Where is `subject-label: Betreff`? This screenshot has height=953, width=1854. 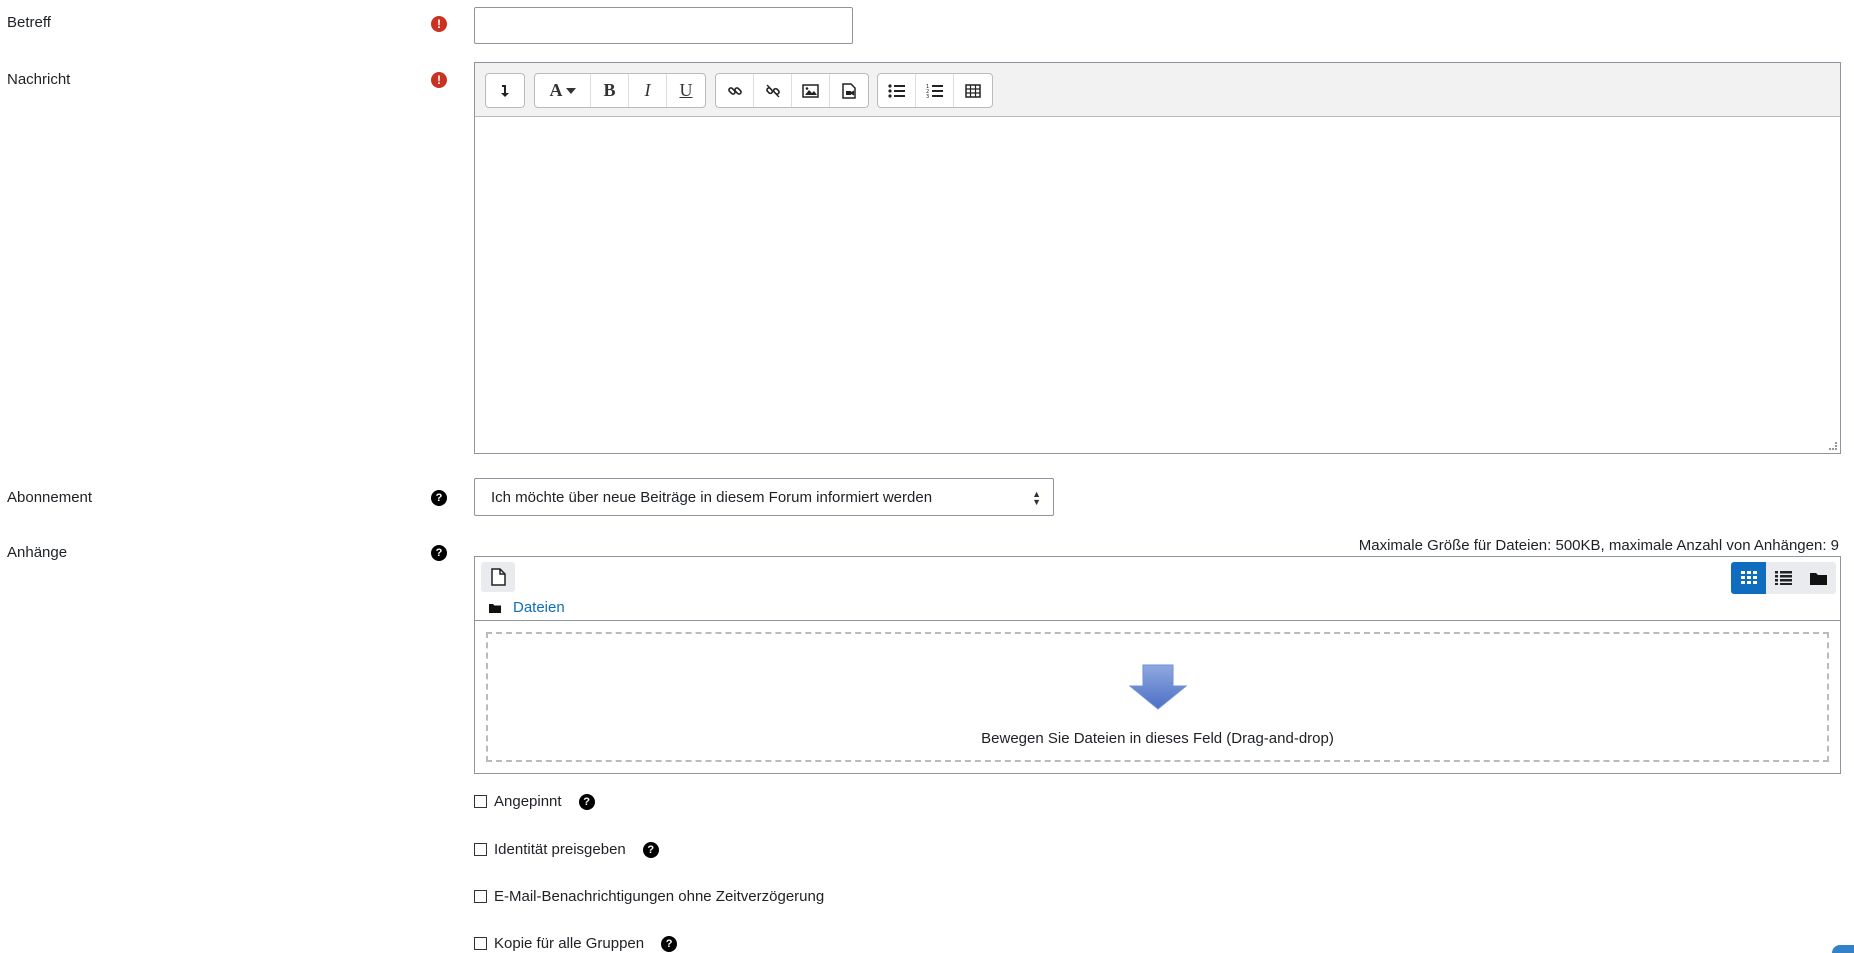 subject-label: Betreff is located at coordinates (29, 22).